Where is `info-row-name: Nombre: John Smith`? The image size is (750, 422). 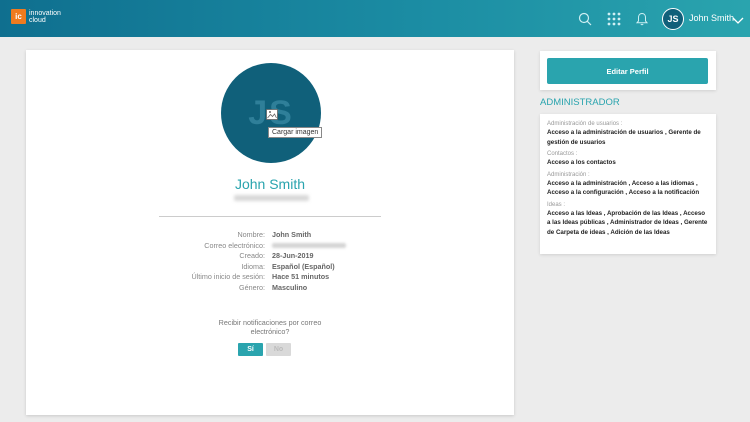 info-row-name: Nombre: John Smith is located at coordinates (270, 235).